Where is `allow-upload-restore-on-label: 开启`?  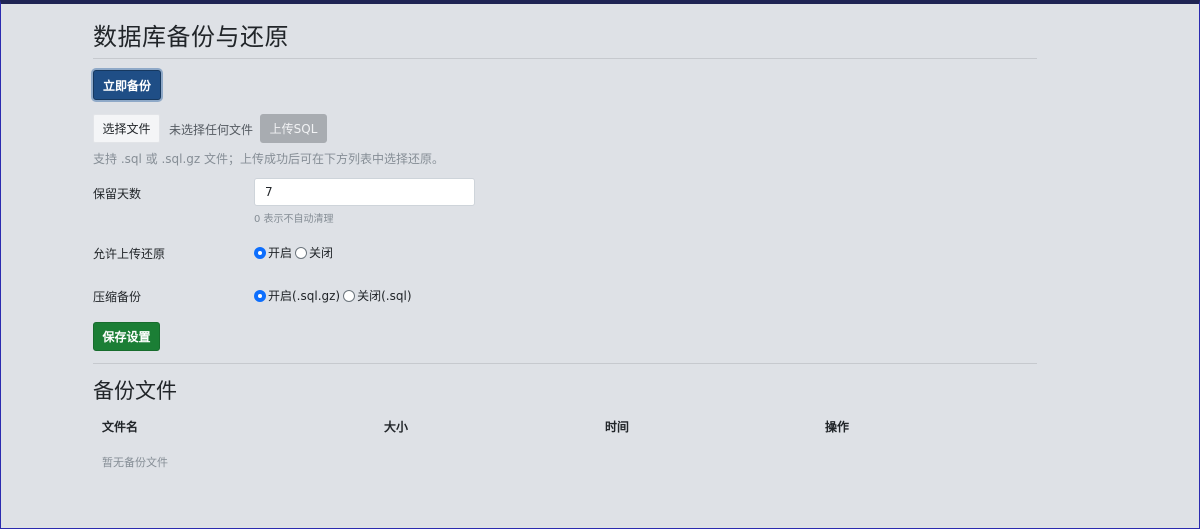 allow-upload-restore-on-label: 开启 is located at coordinates (280, 252).